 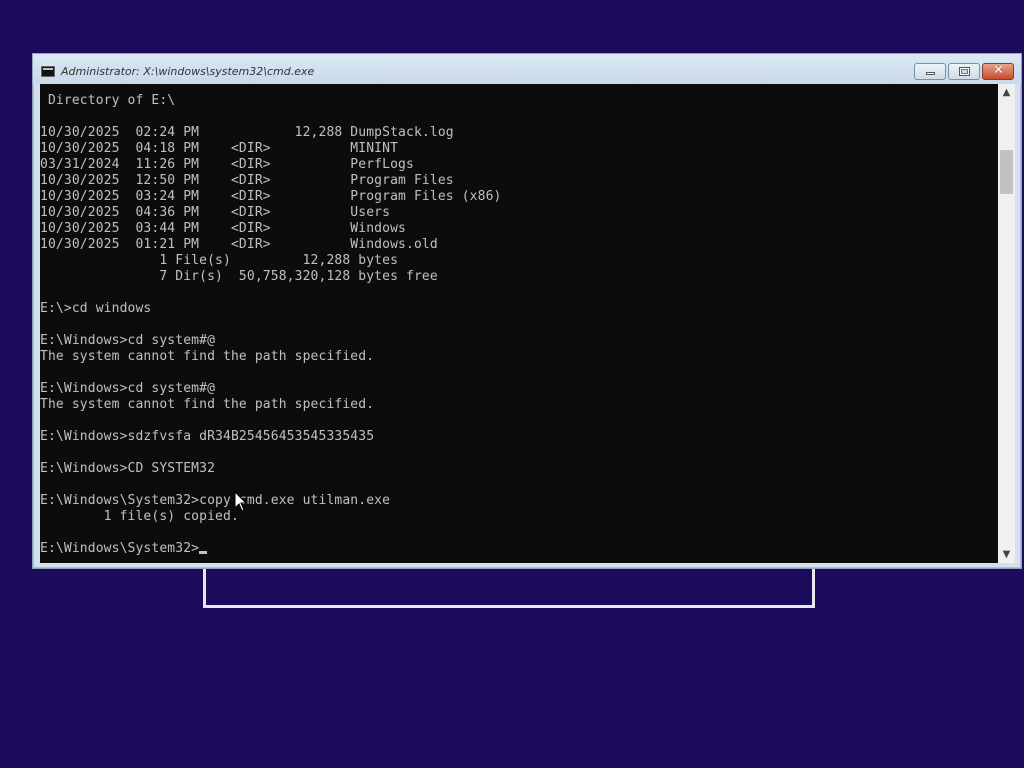 What do you see at coordinates (139, 516) in the screenshot?
I see `console-line: 1 file(s) copied.` at bounding box center [139, 516].